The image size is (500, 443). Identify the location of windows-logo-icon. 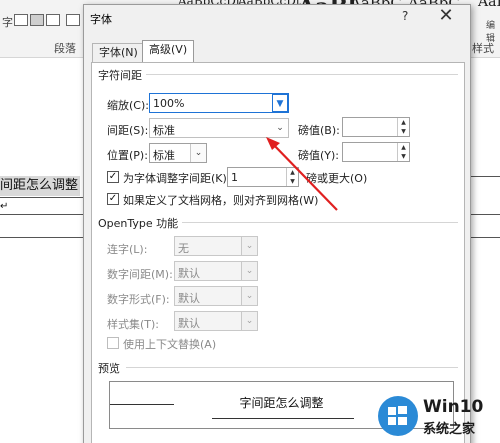
(398, 416).